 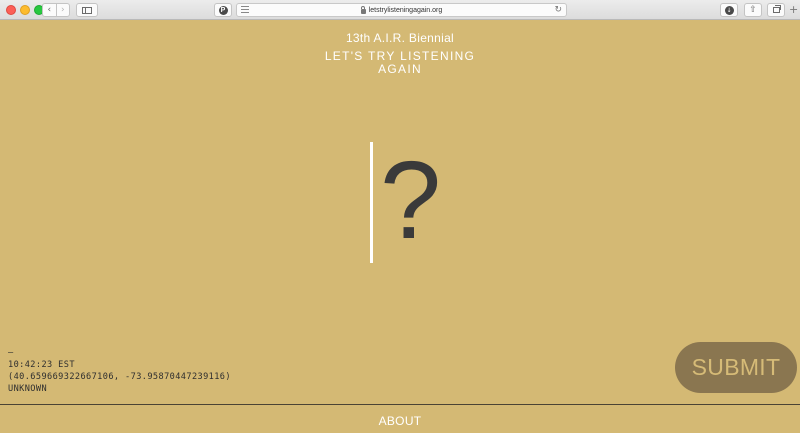 I want to click on browser-toolbar: ‹ › P letstrylisteningagain.org ↻ ↓ ⇧ +, so click(x=400, y=10).